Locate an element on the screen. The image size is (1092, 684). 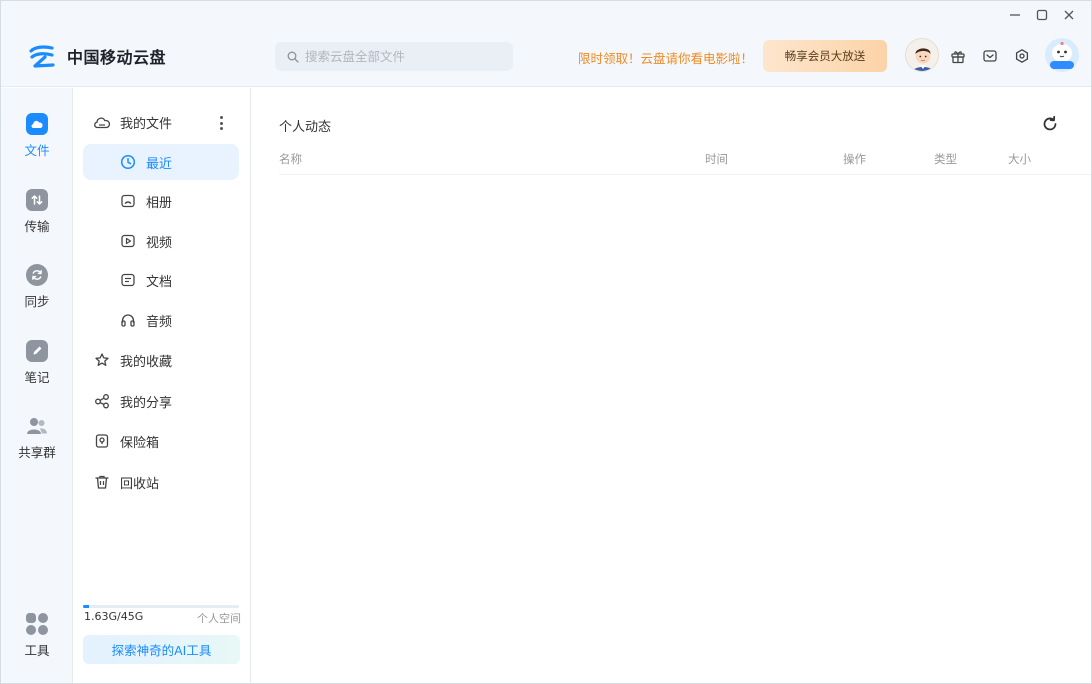
trash-icon is located at coordinates (102, 482).